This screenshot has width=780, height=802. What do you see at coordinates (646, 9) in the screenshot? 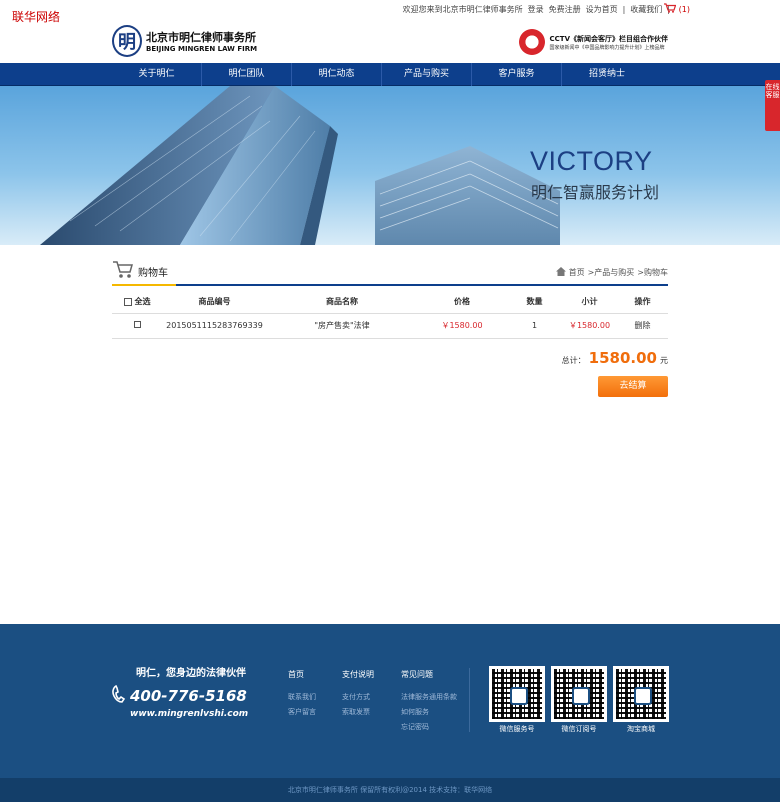
I see `favorite-link: 收藏我们` at bounding box center [646, 9].